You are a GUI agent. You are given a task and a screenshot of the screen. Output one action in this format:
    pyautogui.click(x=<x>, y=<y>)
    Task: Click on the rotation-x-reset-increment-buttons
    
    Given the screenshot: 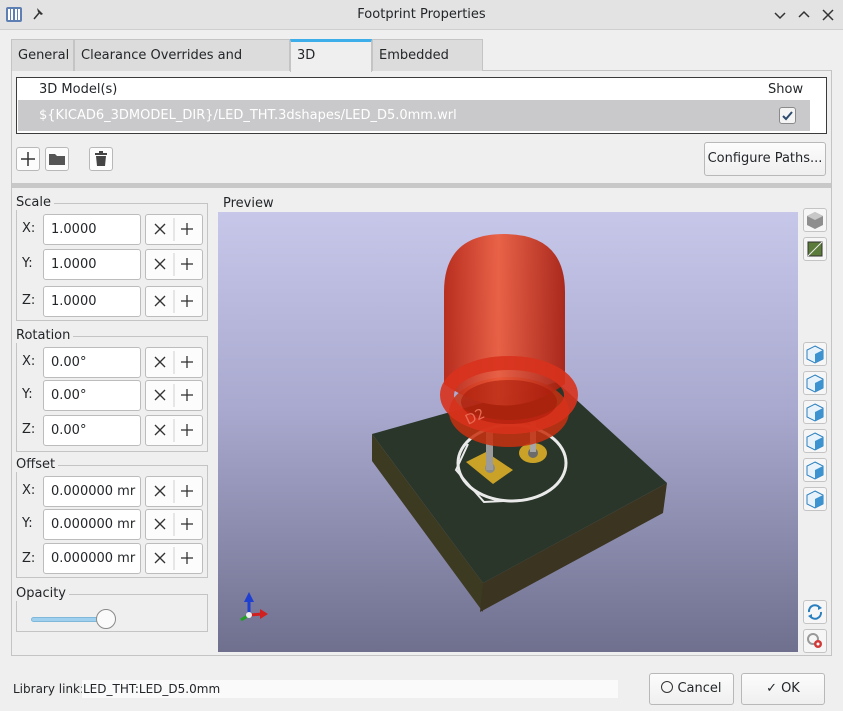 What is the action you would take?
    pyautogui.click(x=174, y=362)
    